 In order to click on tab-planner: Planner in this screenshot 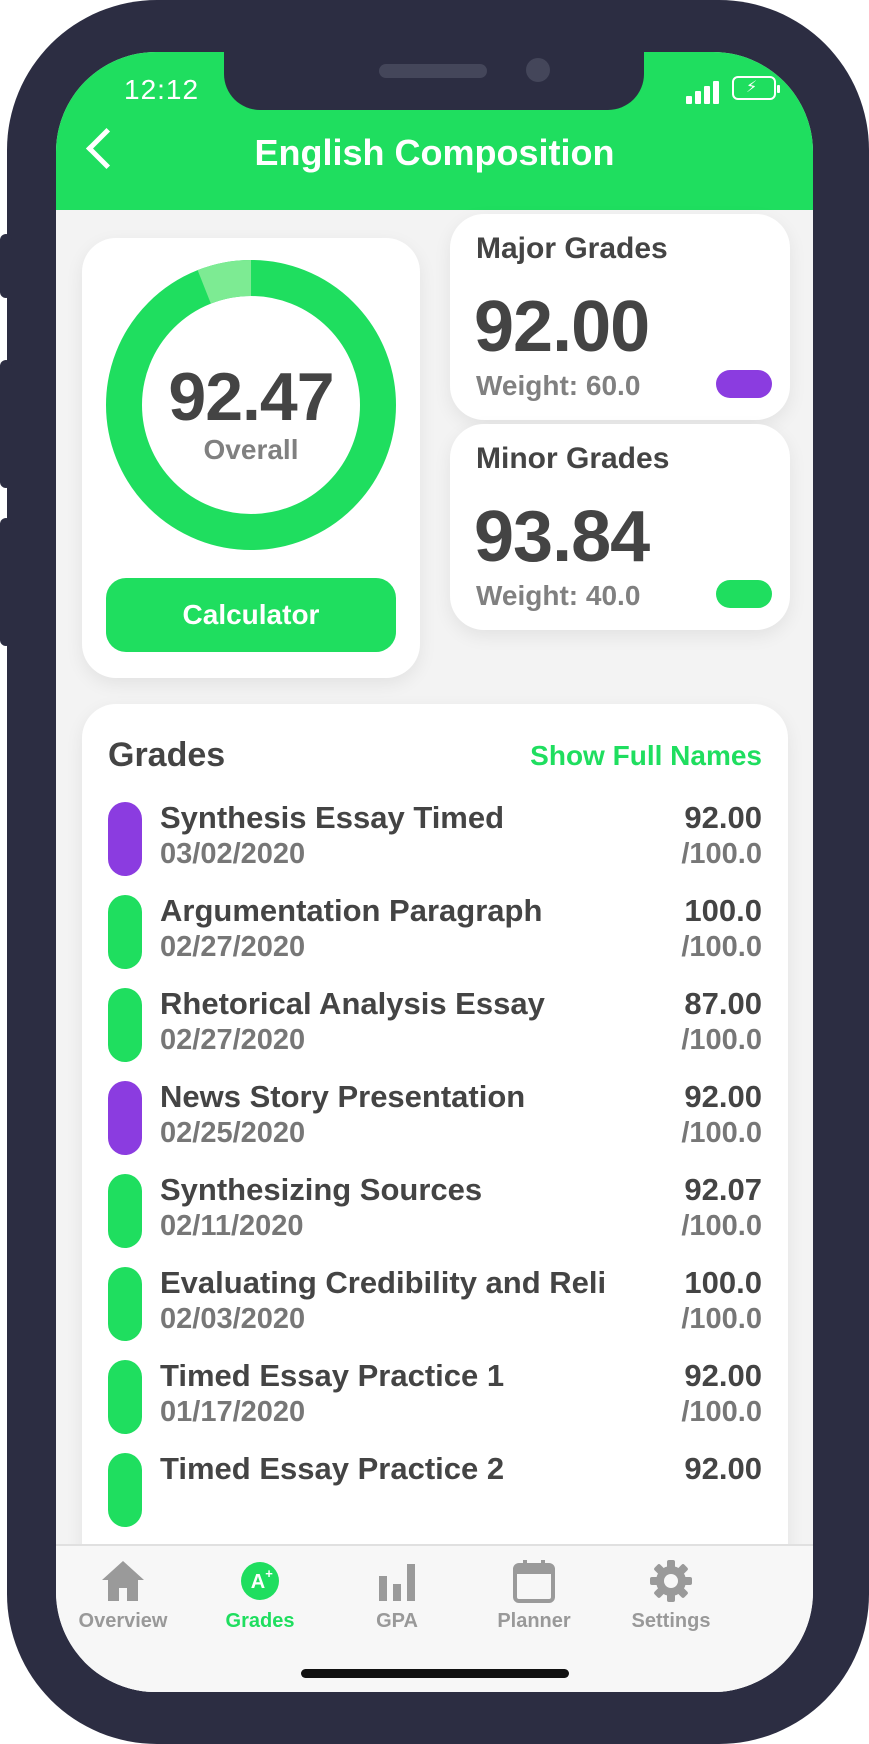, I will do `click(534, 1594)`.